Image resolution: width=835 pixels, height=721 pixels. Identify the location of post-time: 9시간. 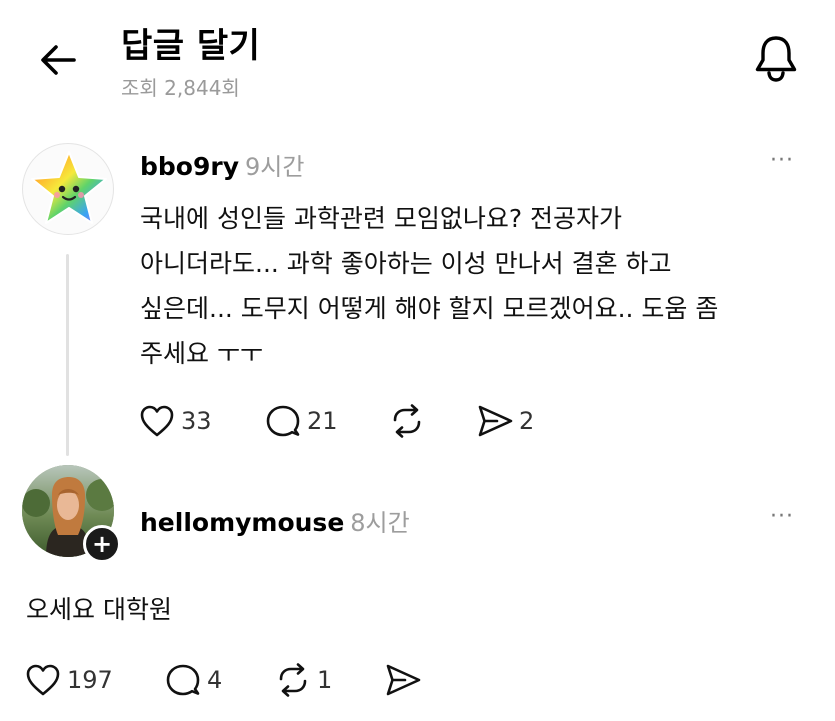
(275, 167).